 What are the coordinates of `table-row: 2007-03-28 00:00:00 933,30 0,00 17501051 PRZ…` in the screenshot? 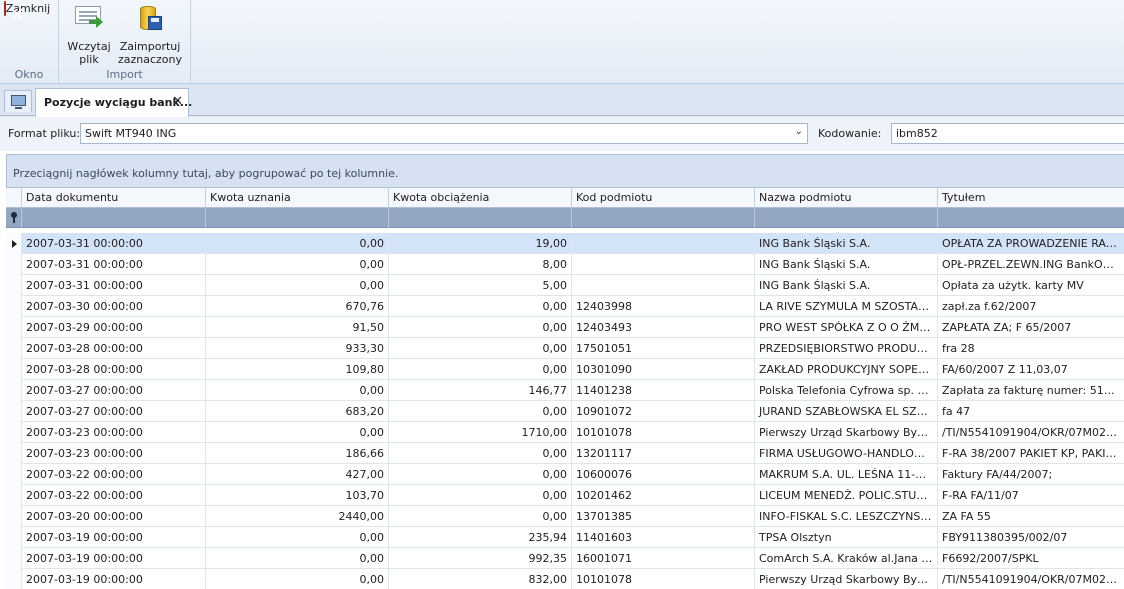 It's located at (565, 348).